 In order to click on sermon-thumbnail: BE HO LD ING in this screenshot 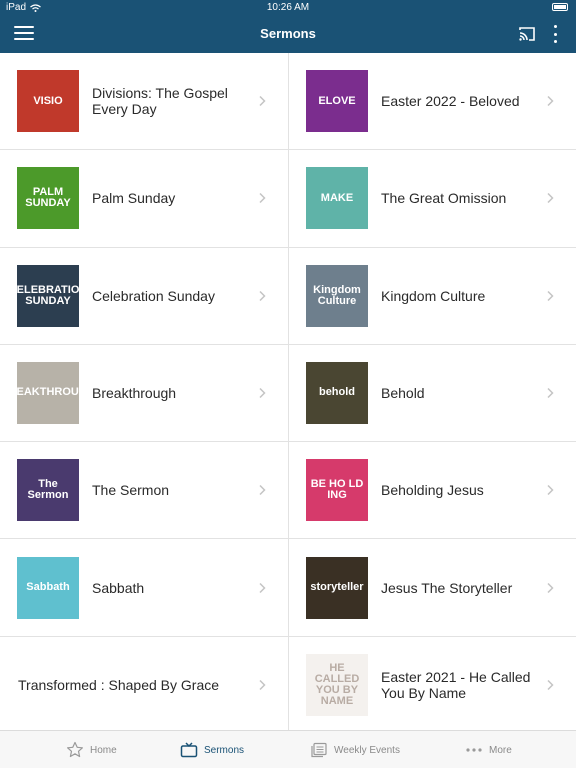, I will do `click(337, 490)`.